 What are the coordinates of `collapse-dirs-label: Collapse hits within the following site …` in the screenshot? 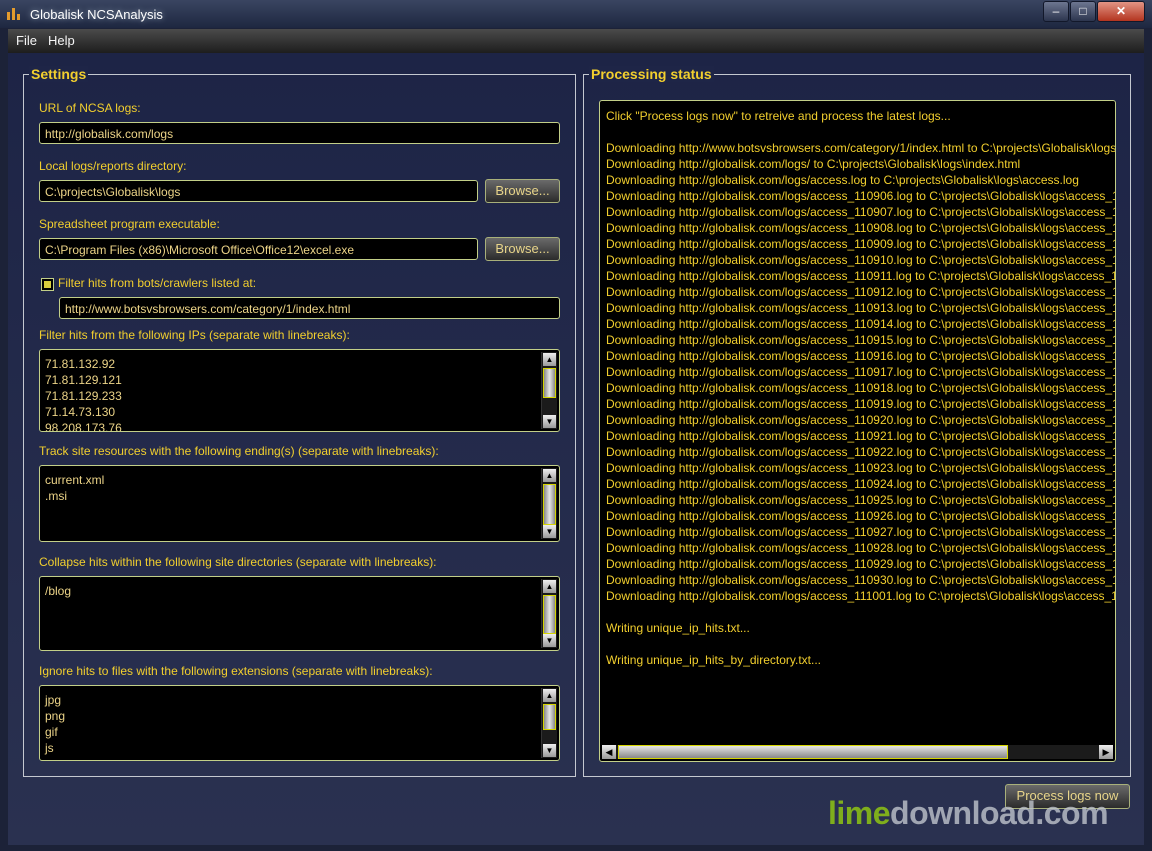 It's located at (238, 562).